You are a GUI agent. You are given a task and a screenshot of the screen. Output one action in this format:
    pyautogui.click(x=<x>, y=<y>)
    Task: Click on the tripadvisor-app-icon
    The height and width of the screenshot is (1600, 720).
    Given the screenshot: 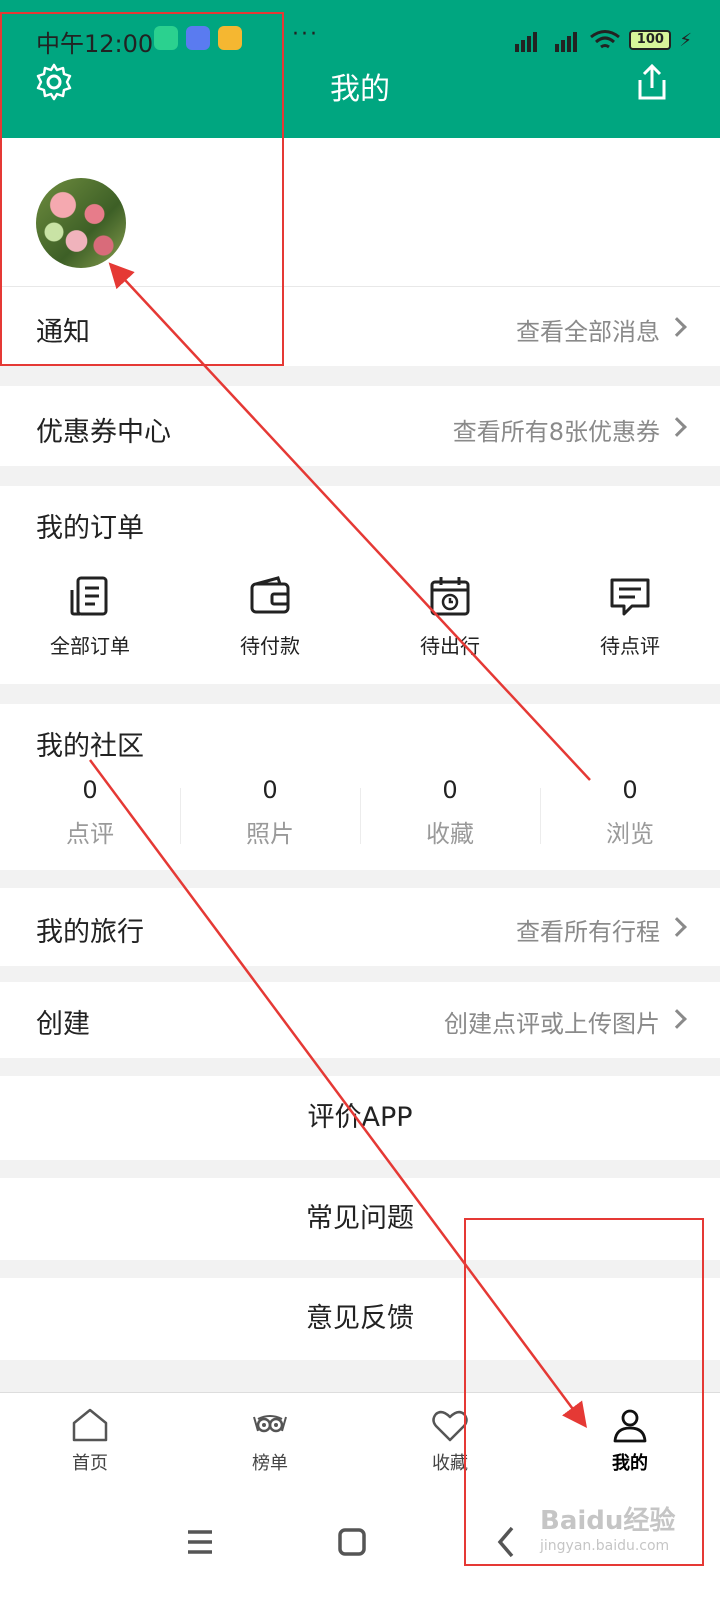 What is the action you would take?
    pyautogui.click(x=166, y=38)
    